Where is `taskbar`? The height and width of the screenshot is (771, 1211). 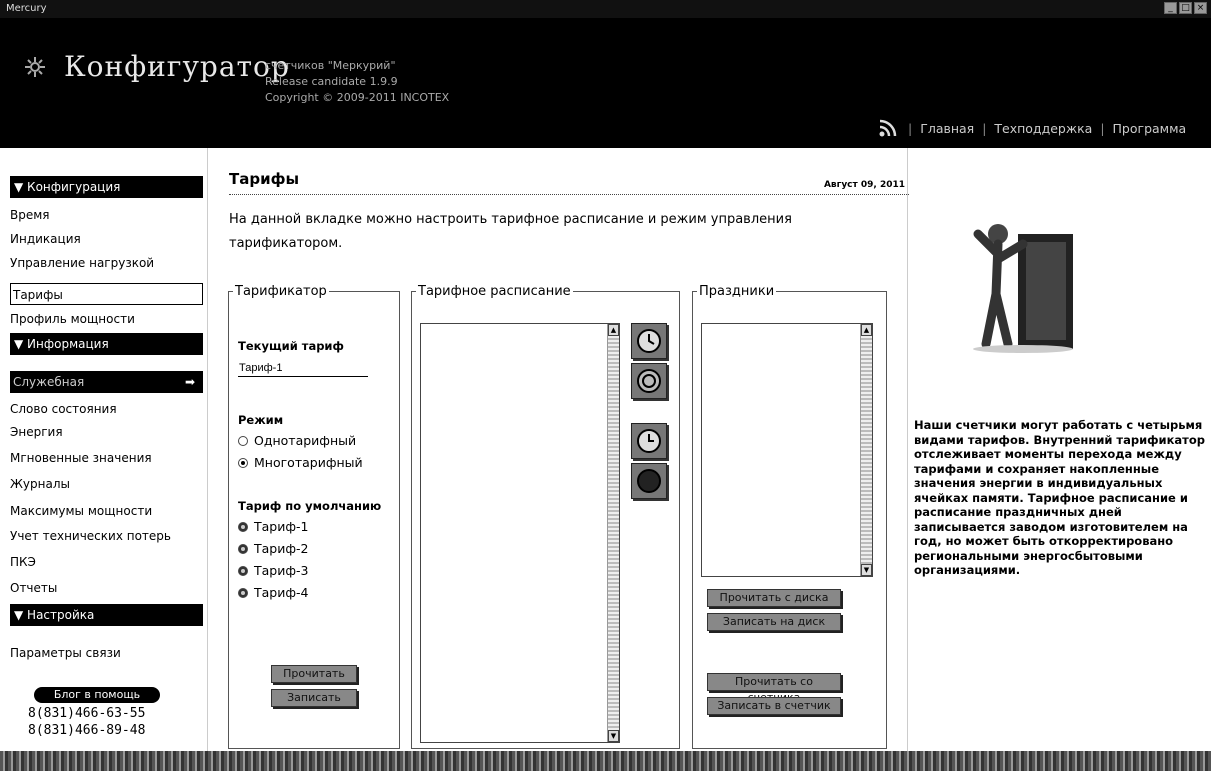 taskbar is located at coordinates (605, 761).